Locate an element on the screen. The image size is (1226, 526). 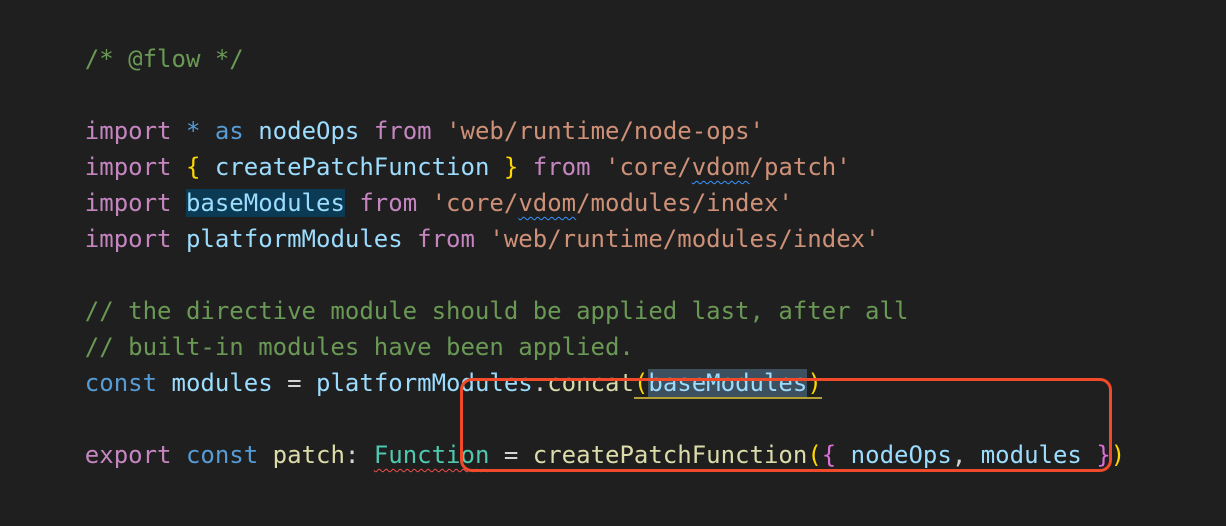
keyword-token: import is located at coordinates (128, 239).